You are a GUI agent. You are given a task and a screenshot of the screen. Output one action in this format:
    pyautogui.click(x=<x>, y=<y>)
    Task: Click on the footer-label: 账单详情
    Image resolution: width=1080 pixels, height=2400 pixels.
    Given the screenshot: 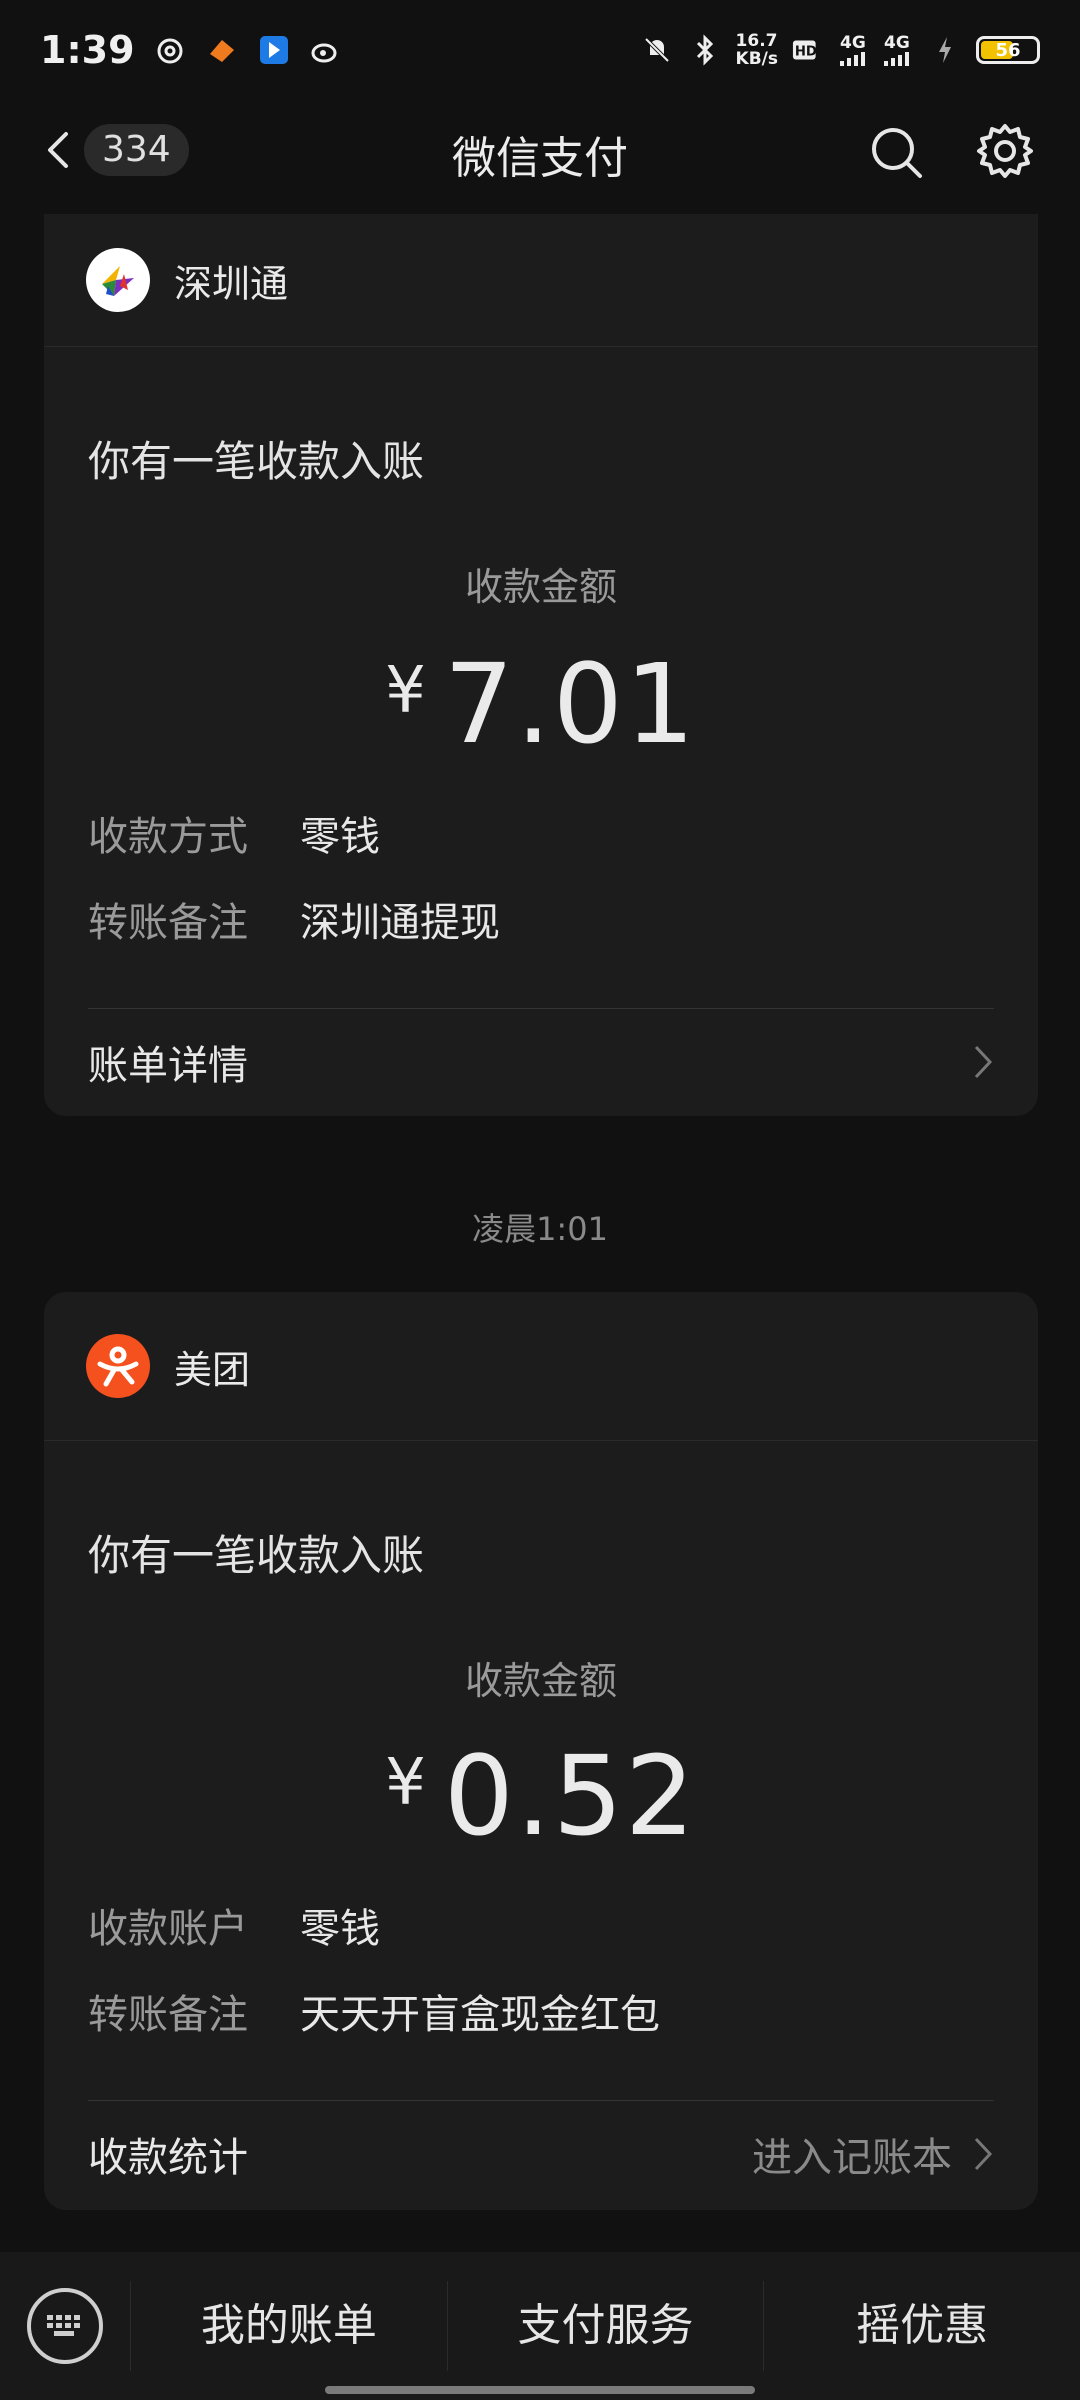 What is the action you would take?
    pyautogui.click(x=168, y=1066)
    